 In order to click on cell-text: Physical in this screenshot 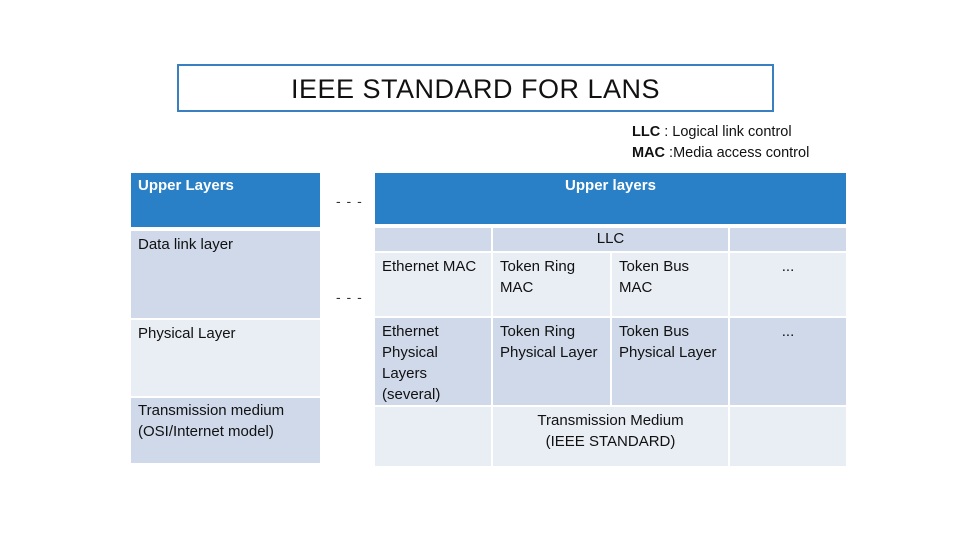, I will do `click(410, 352)`.